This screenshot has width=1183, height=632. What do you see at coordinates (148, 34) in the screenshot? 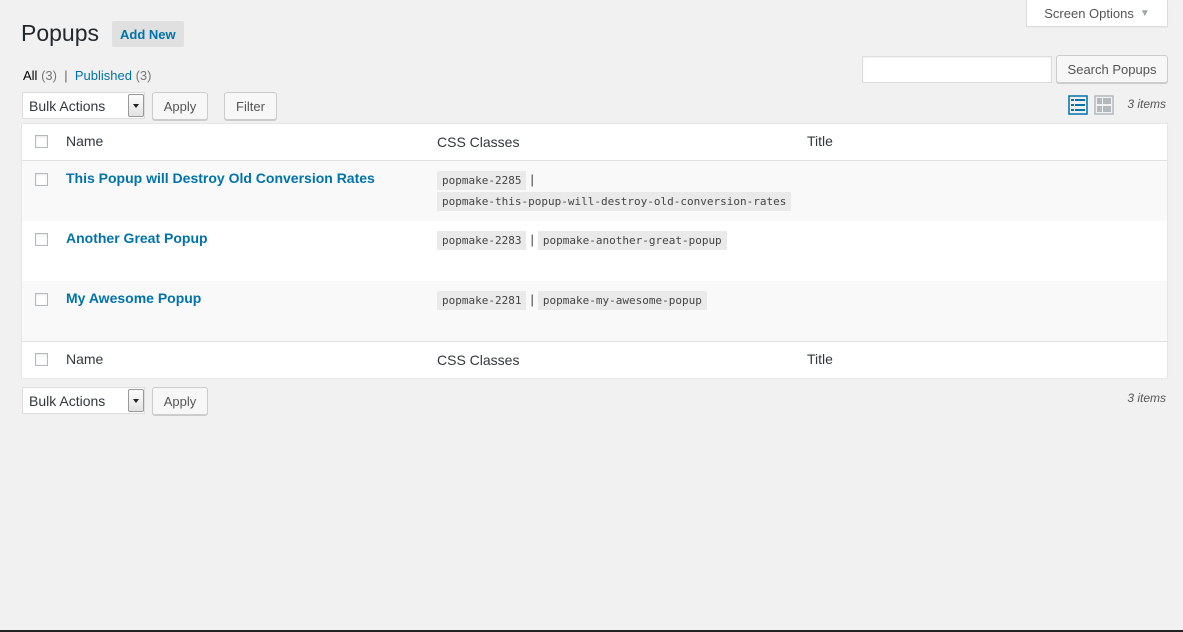
I see `add-new-button: Add New` at bounding box center [148, 34].